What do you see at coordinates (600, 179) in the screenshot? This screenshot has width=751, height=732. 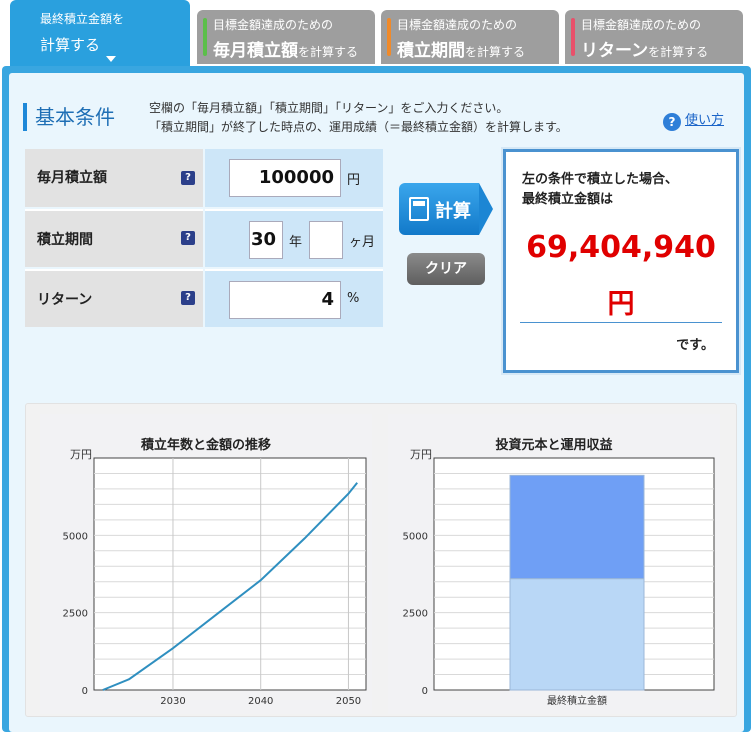 I see `result-caption-line-1: 左の条件で積立した場合、` at bounding box center [600, 179].